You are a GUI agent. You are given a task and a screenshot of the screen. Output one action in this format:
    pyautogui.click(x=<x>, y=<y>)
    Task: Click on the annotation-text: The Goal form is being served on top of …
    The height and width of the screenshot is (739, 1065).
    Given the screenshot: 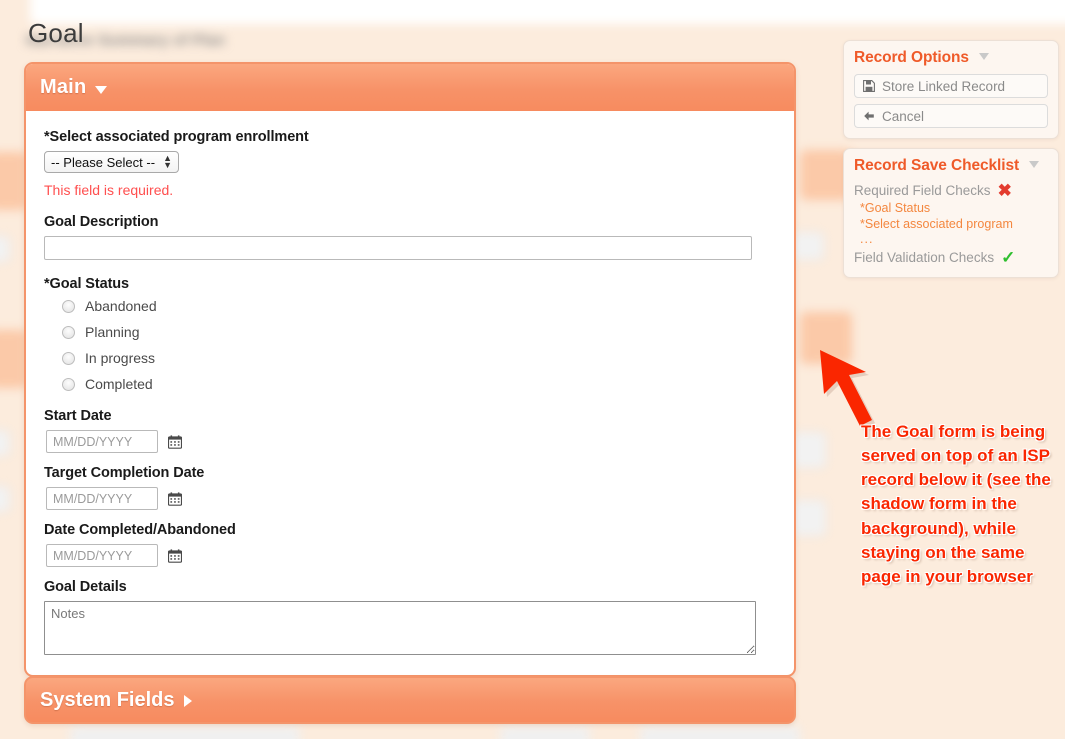 What is the action you would take?
    pyautogui.click(x=956, y=504)
    